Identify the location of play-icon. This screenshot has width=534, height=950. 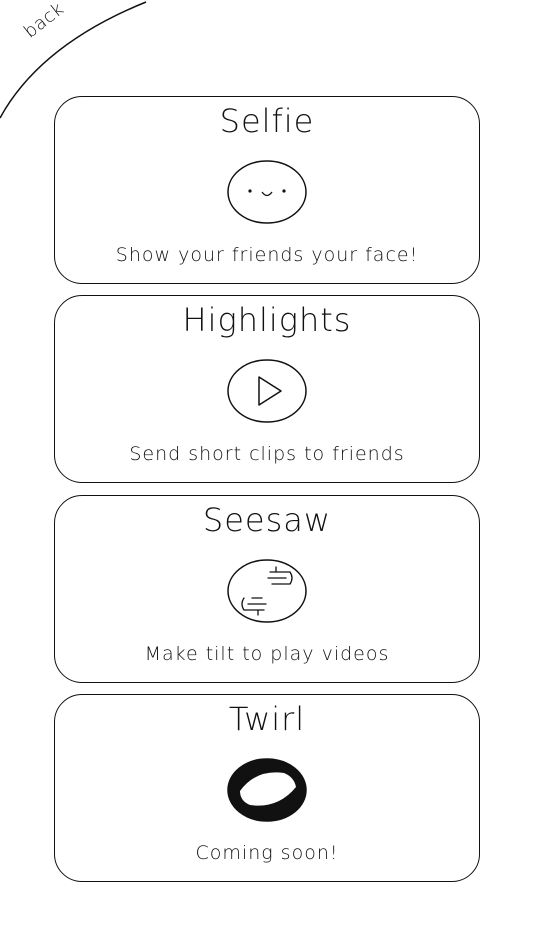
(267, 391).